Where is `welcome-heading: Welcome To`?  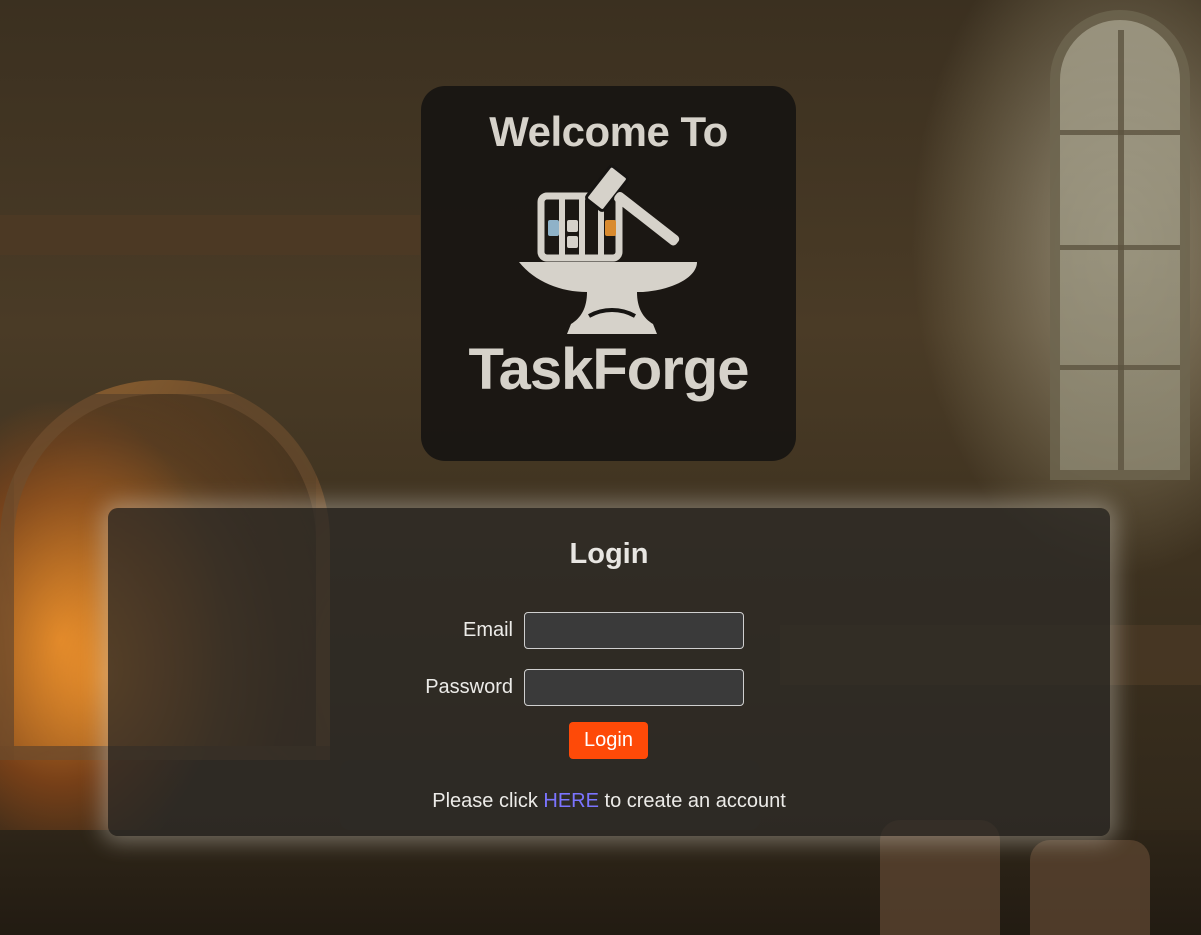
welcome-heading: Welcome To is located at coordinates (608, 131).